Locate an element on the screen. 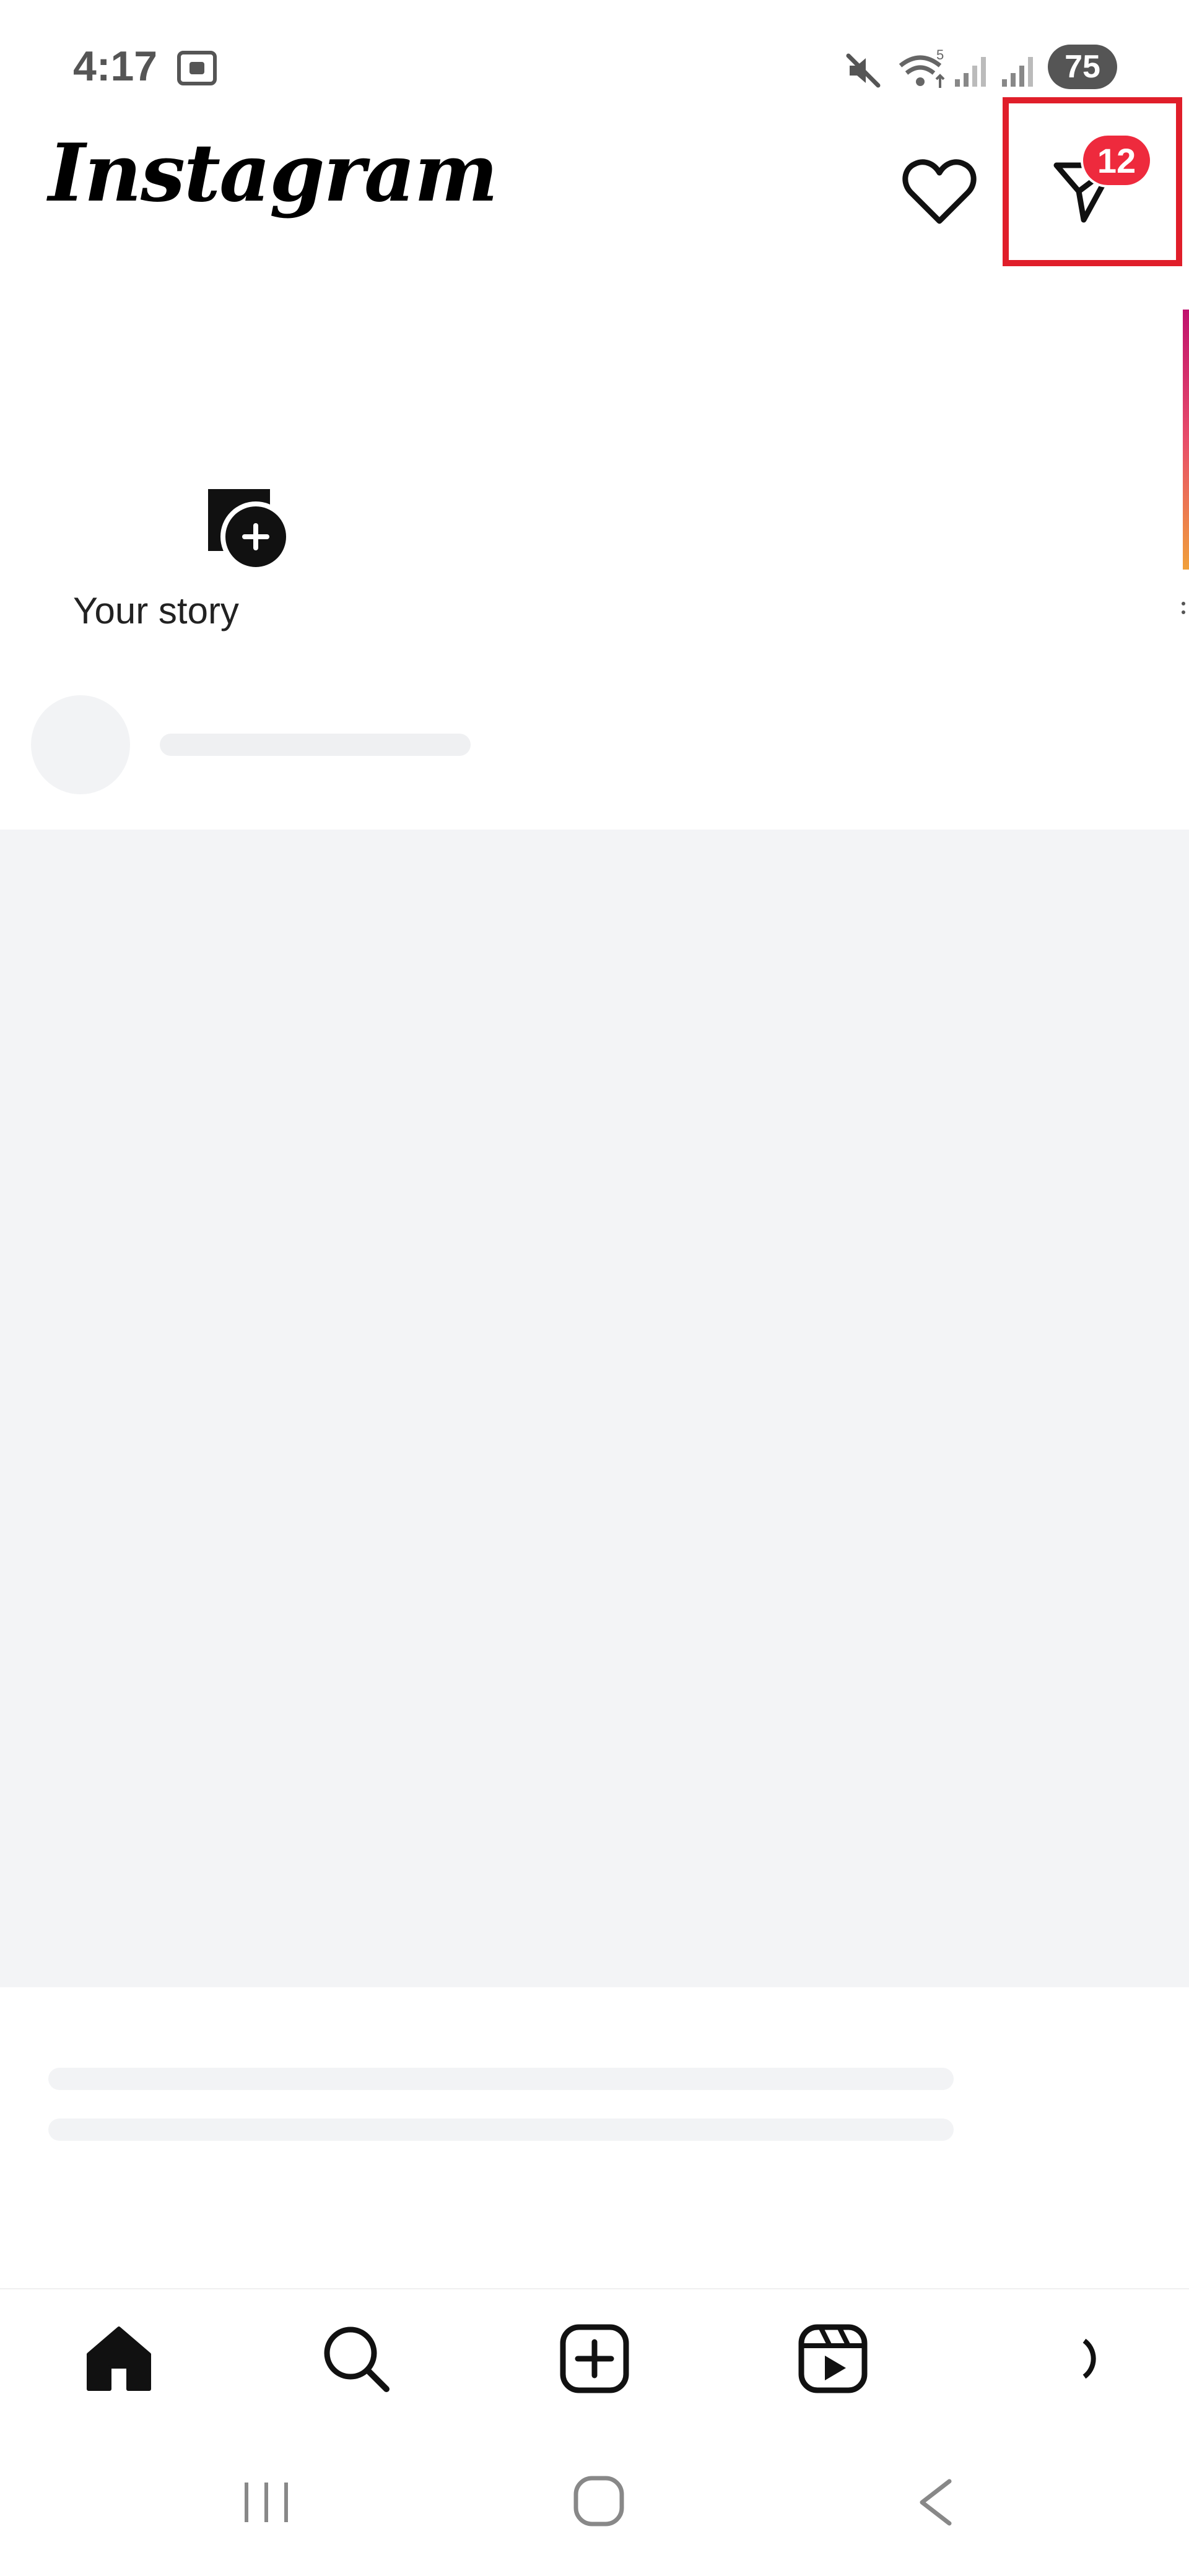 The image size is (1189, 2576). search-icon is located at coordinates (357, 2359).